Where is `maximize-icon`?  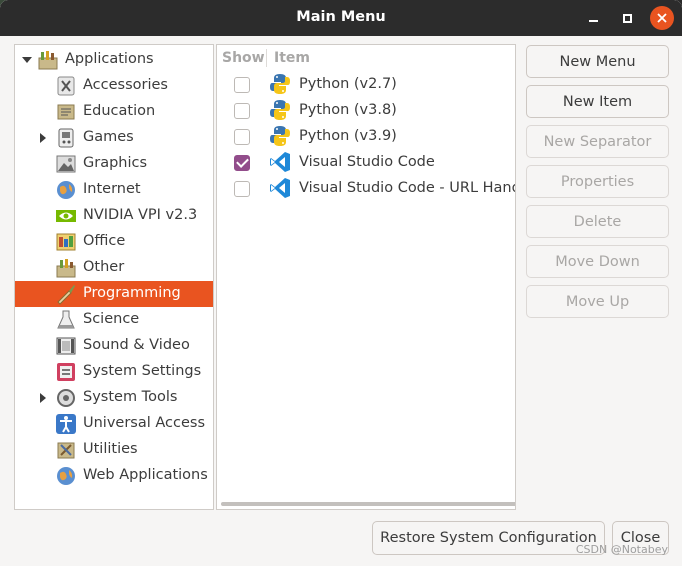
maximize-icon is located at coordinates (627, 18).